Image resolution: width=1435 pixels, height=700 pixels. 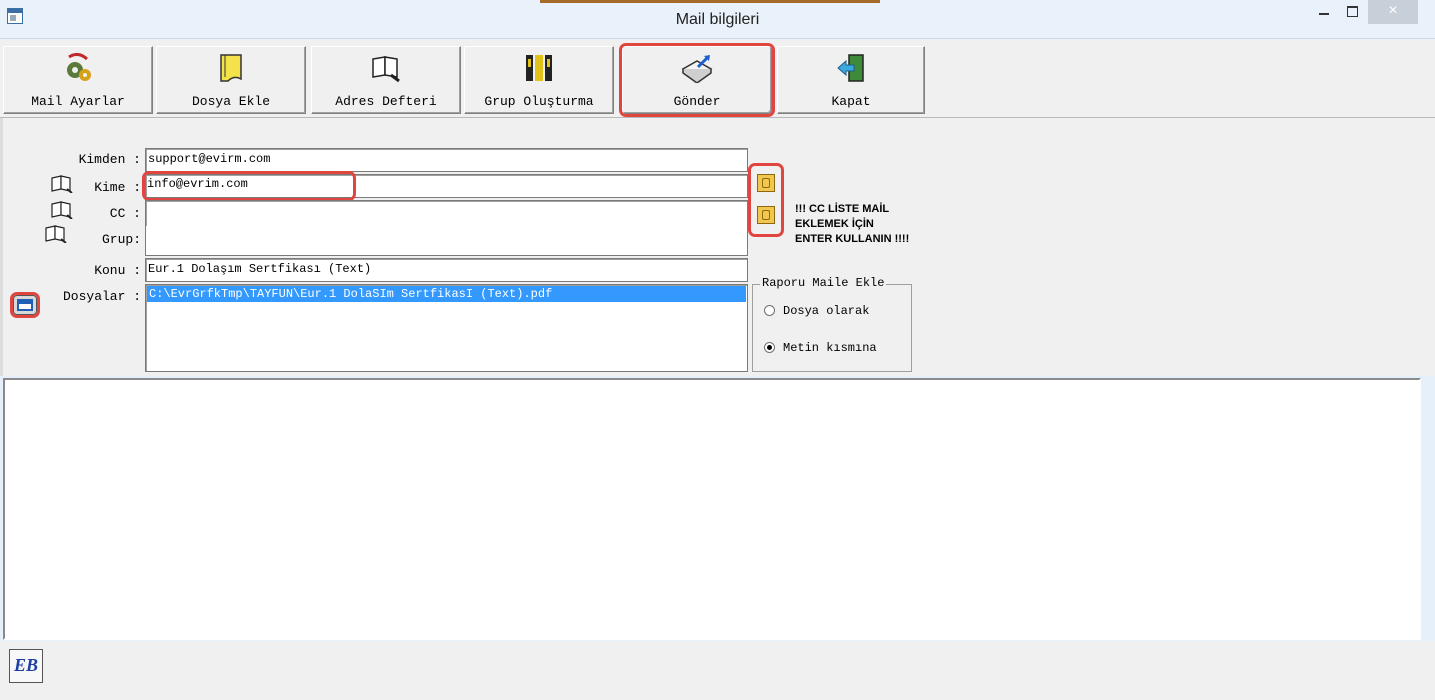 I want to click on cc-note-line: !!! CC LİSTE MAİL, so click(x=842, y=209).